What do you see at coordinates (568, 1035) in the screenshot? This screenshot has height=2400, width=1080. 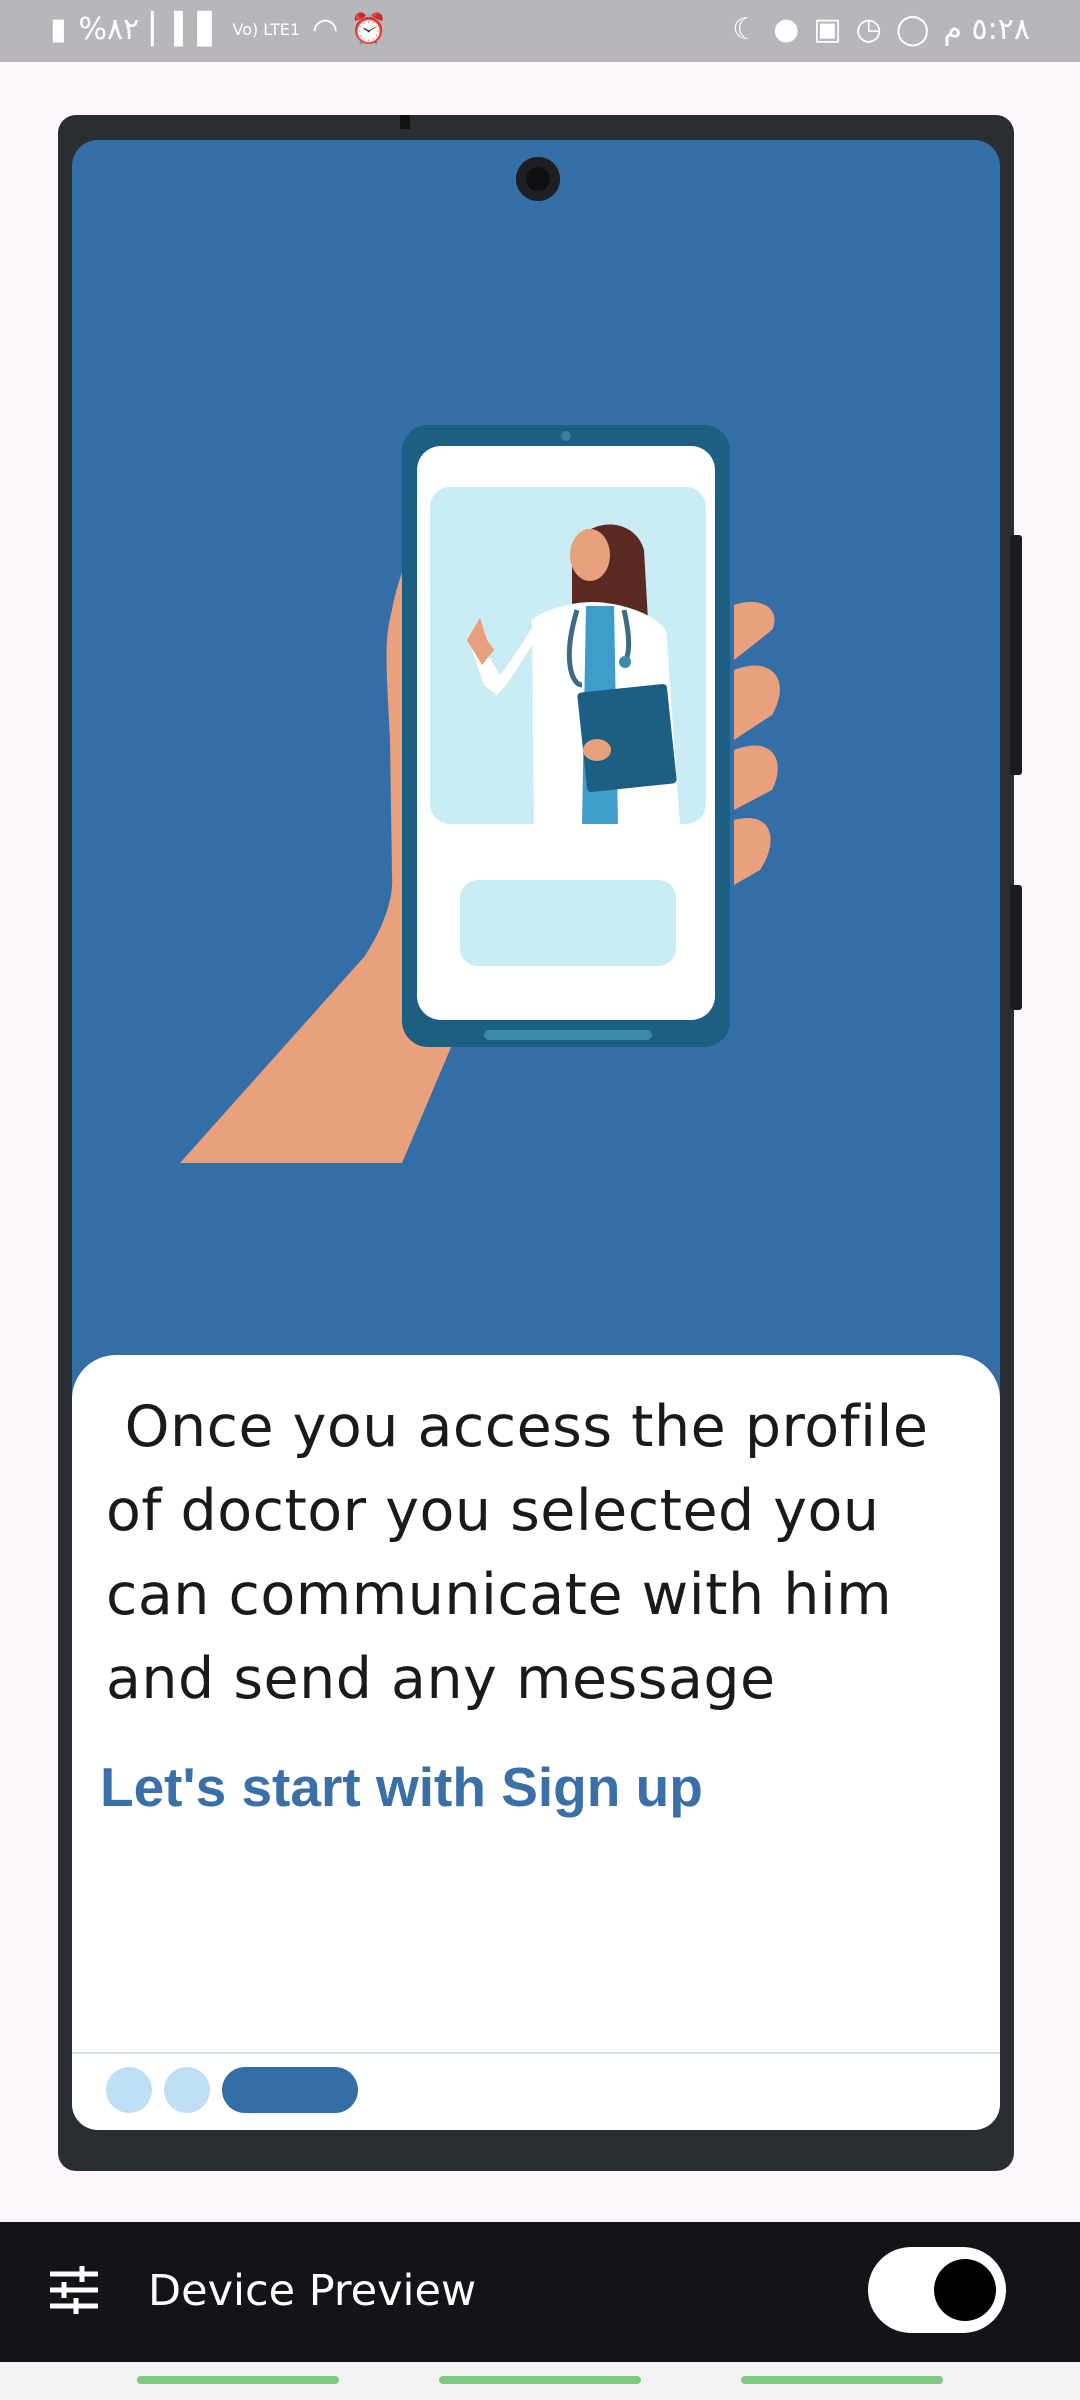 I see `illustration-phone-home-bar` at bounding box center [568, 1035].